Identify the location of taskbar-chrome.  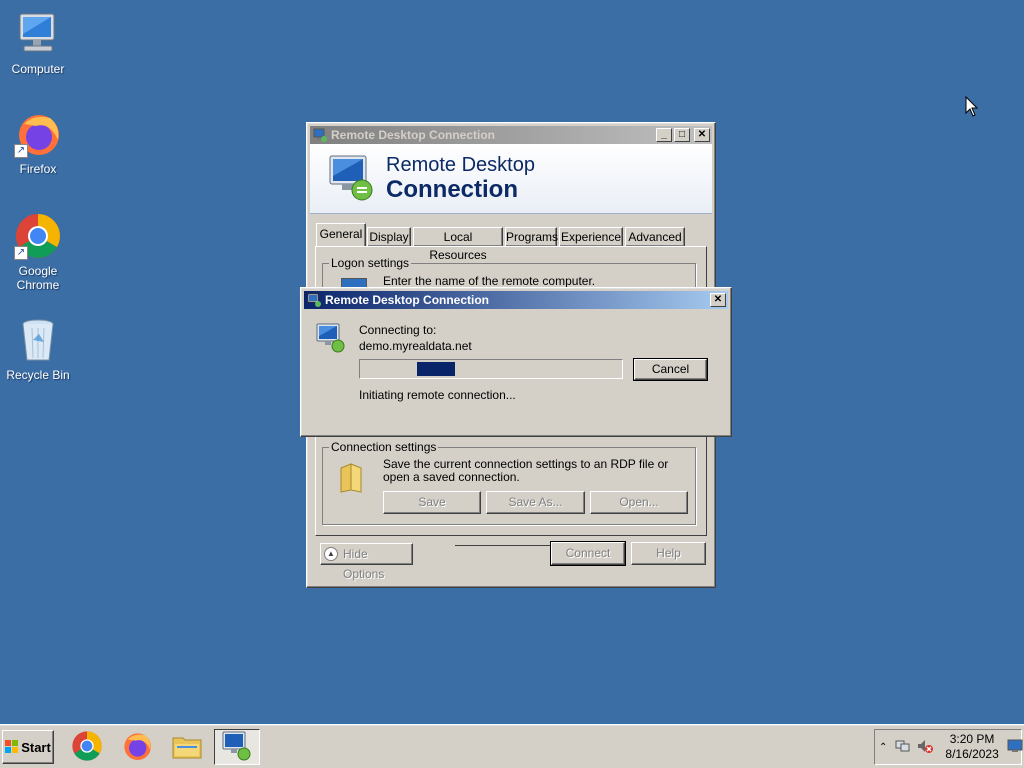
(87, 747).